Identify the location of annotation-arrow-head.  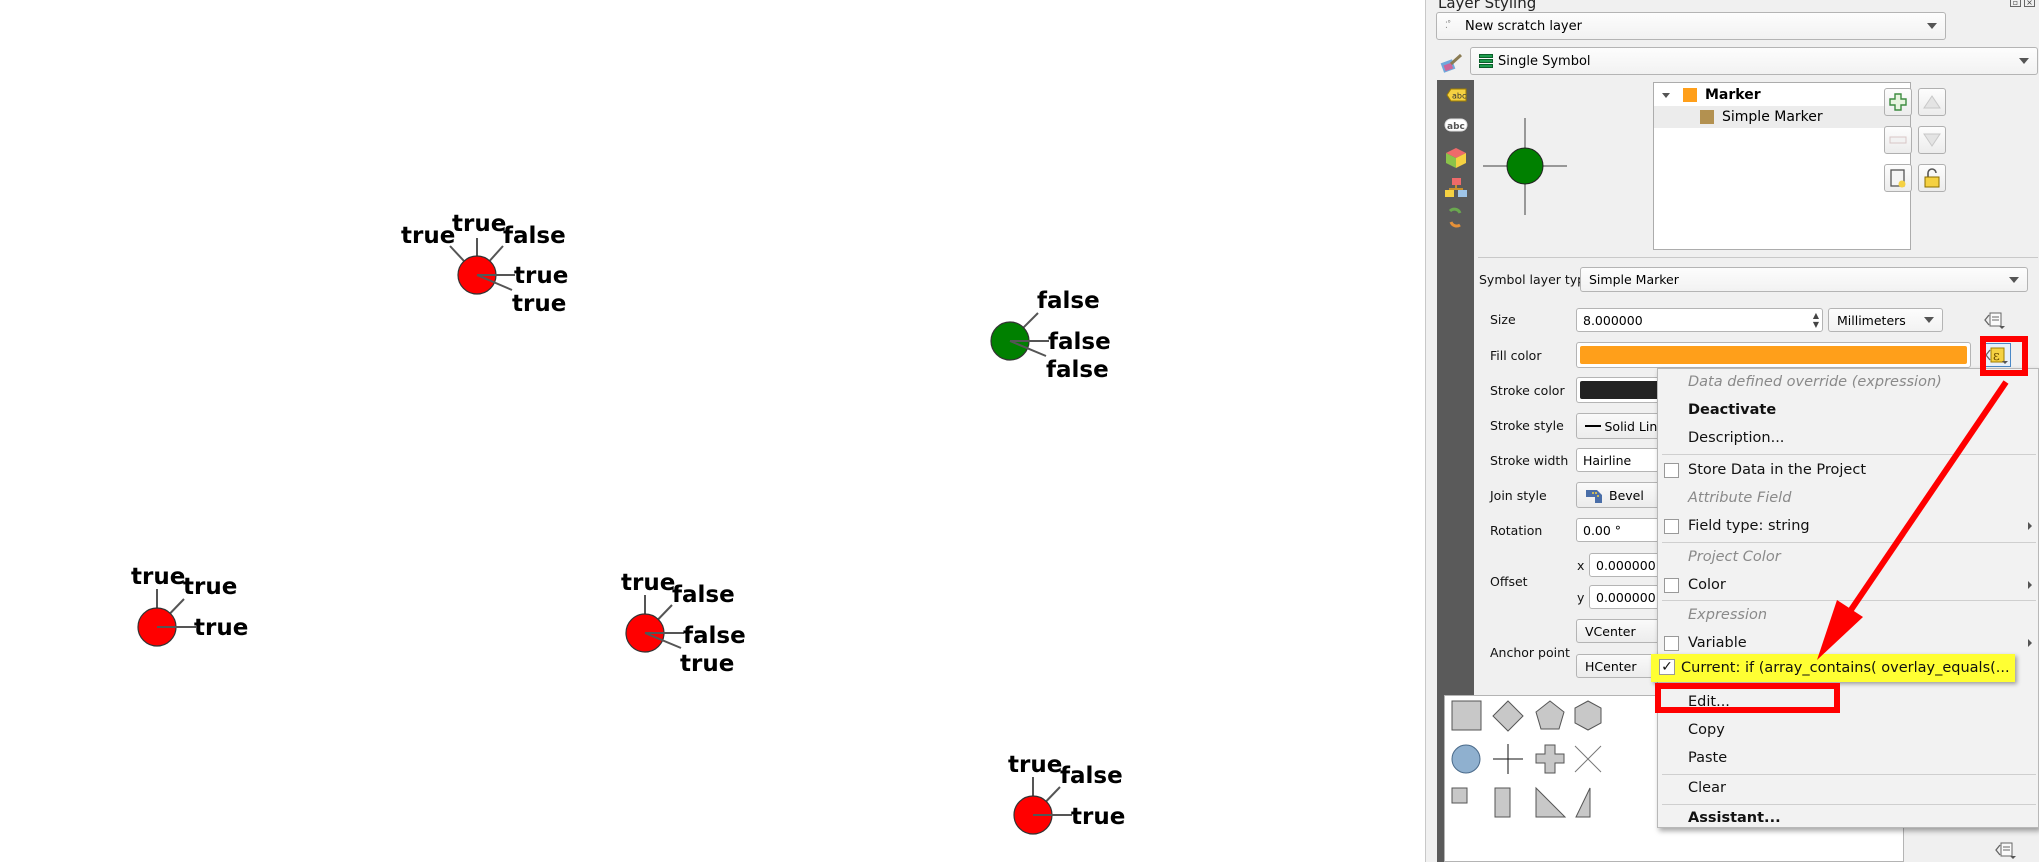
(1840, 630).